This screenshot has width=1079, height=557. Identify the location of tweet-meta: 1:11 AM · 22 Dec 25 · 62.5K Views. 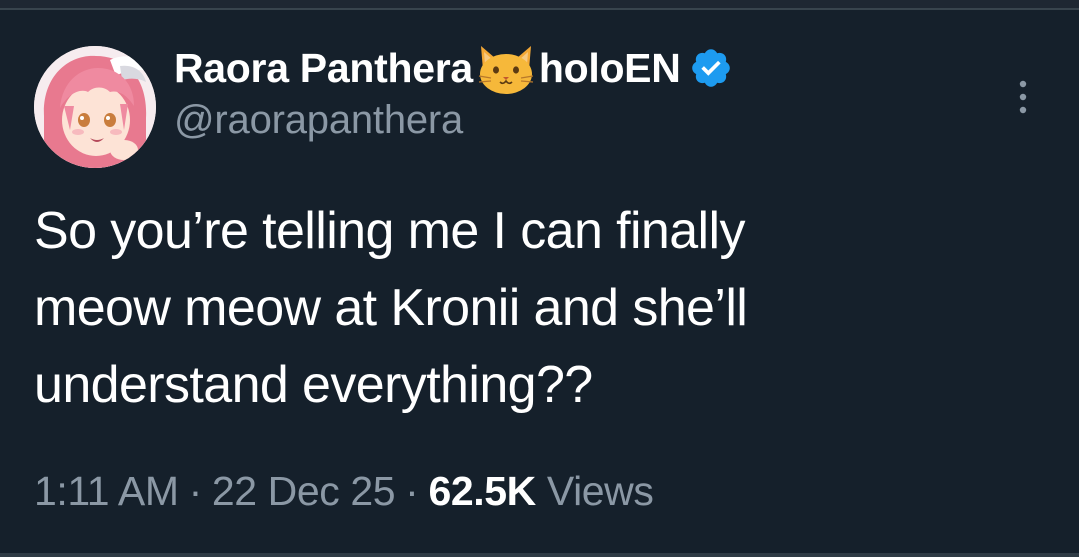
(344, 491).